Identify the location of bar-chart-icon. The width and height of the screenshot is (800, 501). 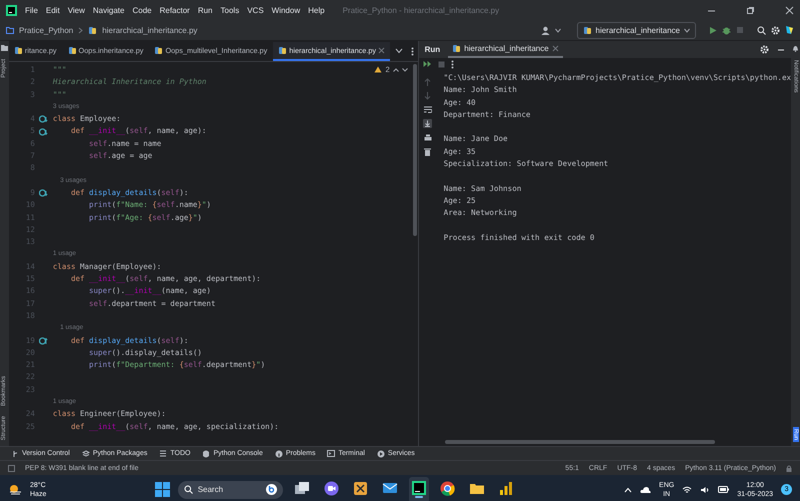
(505, 488).